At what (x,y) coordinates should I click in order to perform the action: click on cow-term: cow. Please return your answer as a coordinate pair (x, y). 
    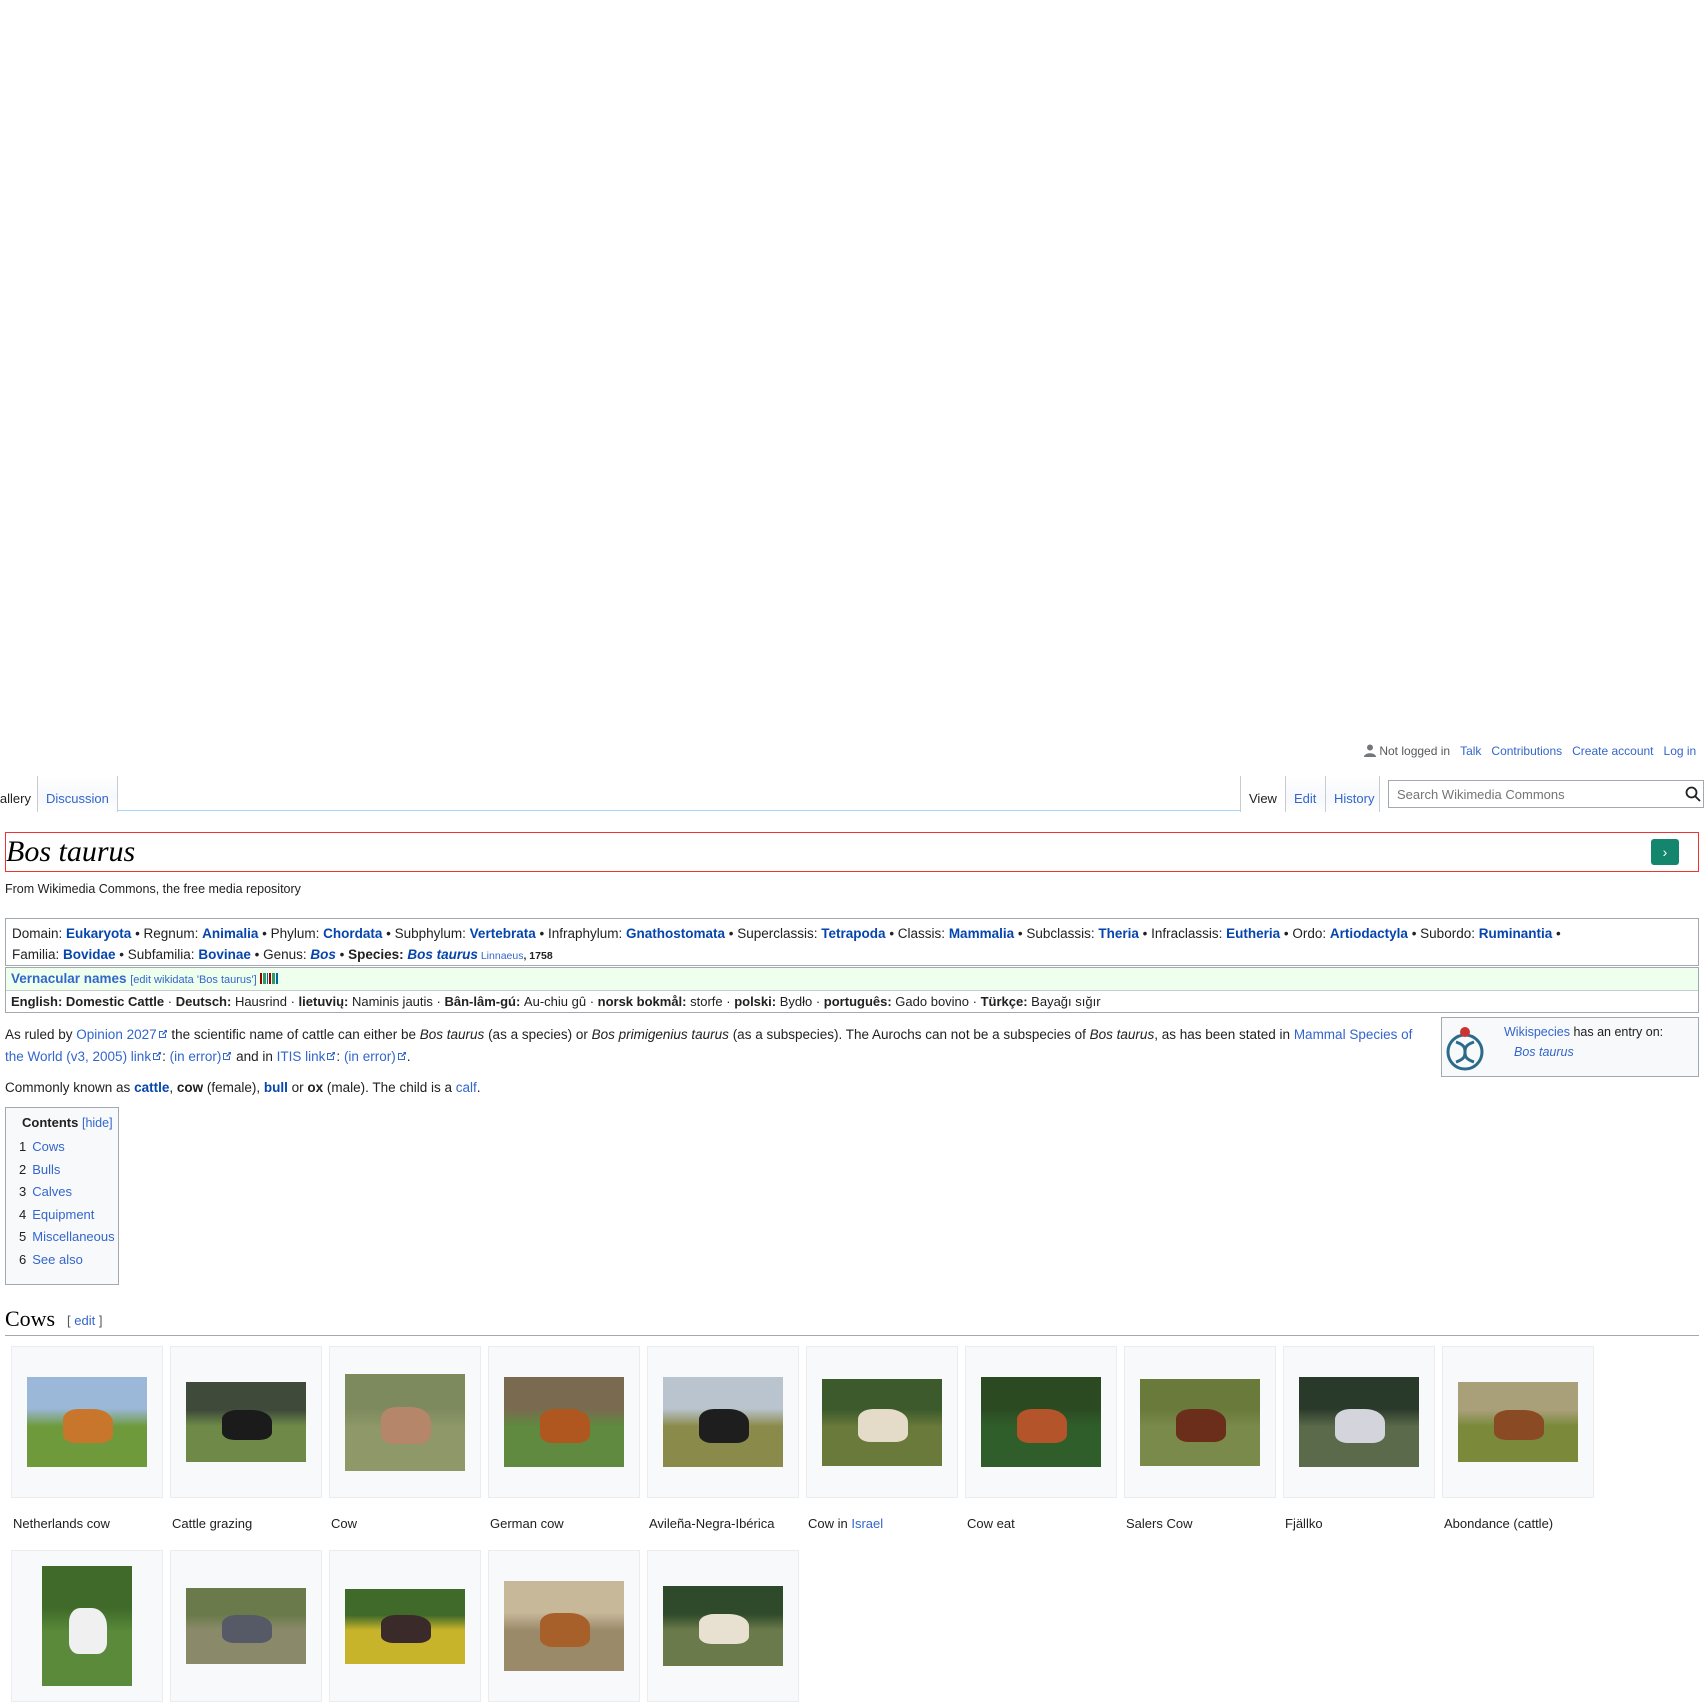
    Looking at the image, I should click on (190, 1087).